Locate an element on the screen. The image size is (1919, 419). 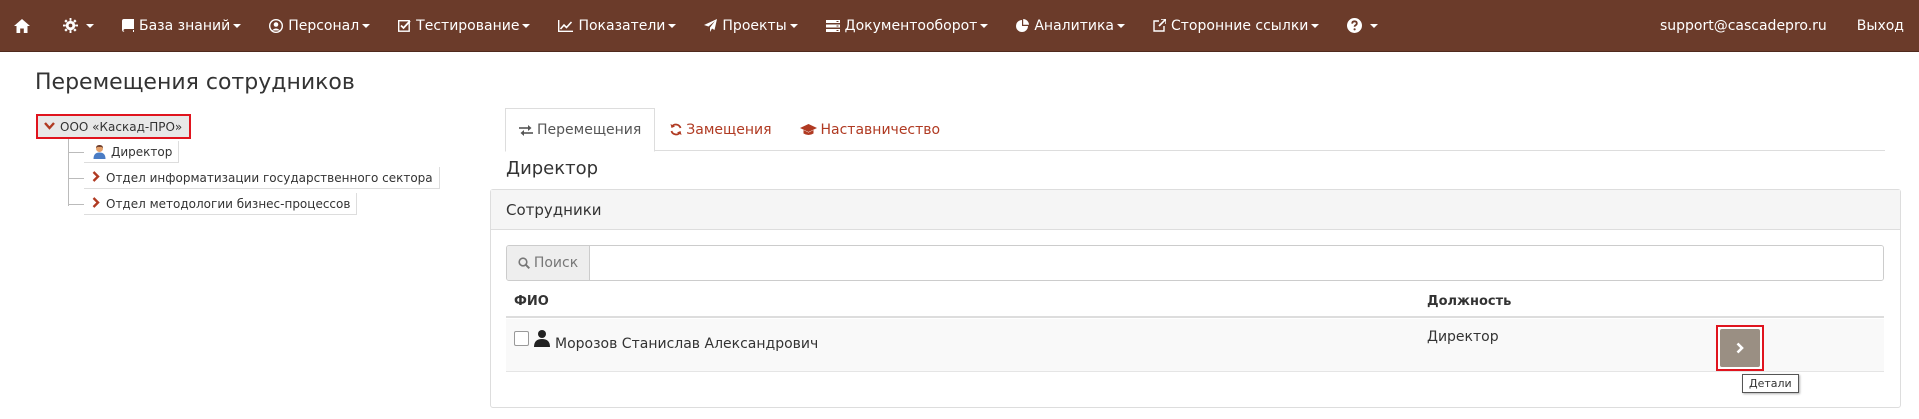
nav-external-links: Сторонние ссылки is located at coordinates (1236, 25).